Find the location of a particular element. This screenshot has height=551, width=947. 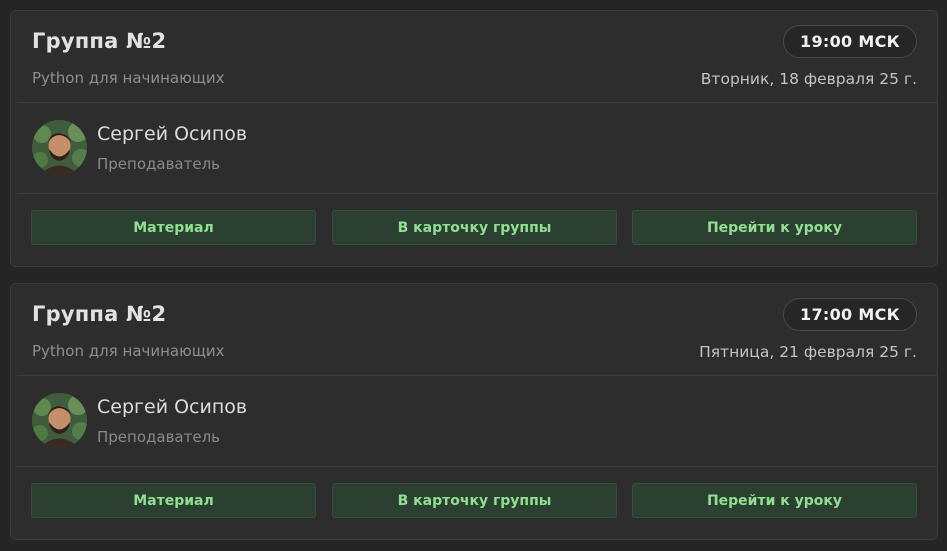

lesson-date: Пятница, 21 февраля 25 г. is located at coordinates (808, 352).